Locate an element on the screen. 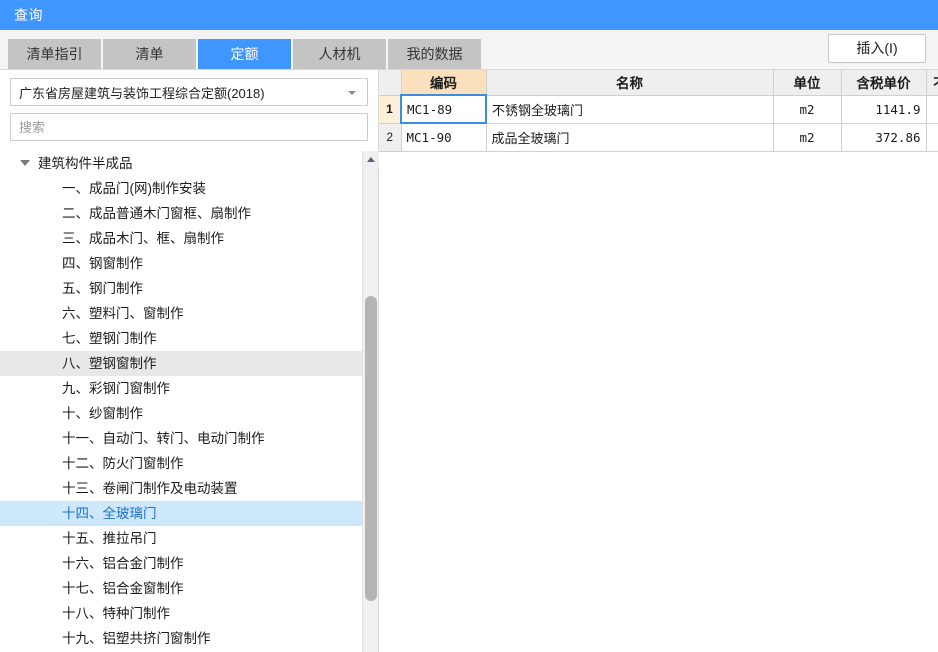 The image size is (938, 652). tree-item-label: 建筑构件半成品 is located at coordinates (85, 163).